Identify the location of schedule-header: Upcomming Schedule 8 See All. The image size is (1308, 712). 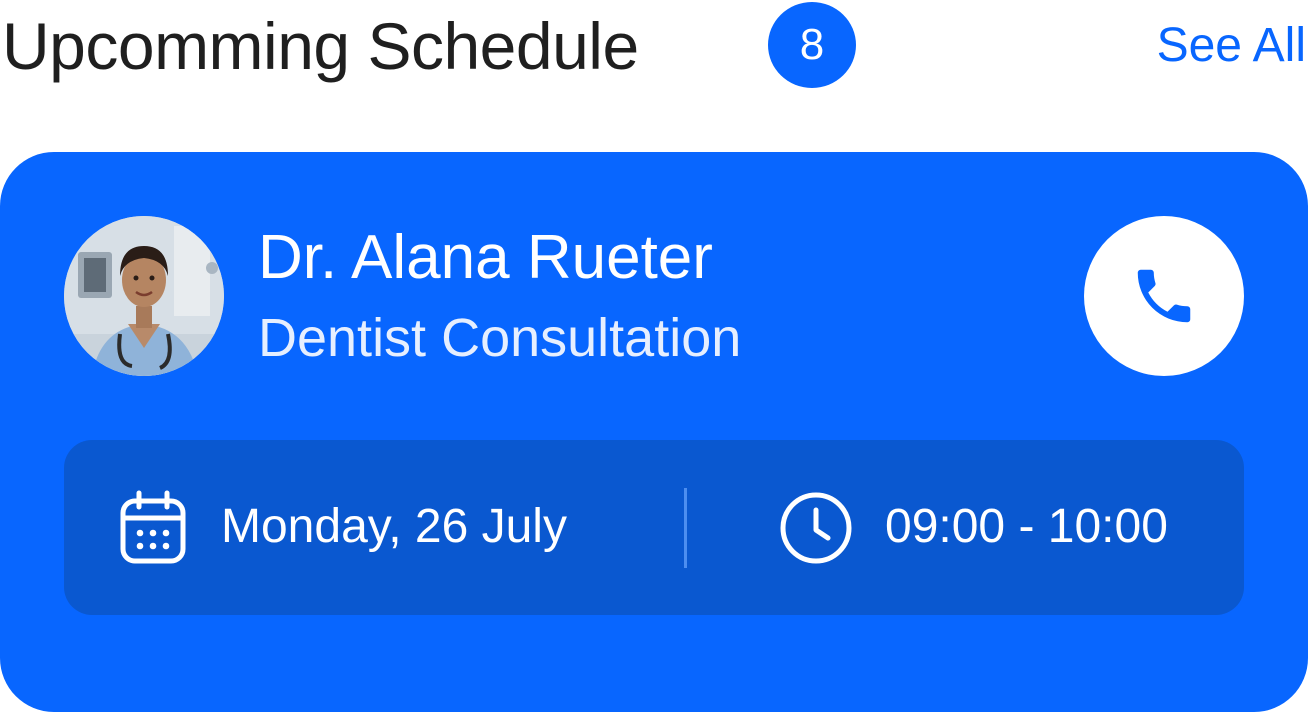
(654, 50).